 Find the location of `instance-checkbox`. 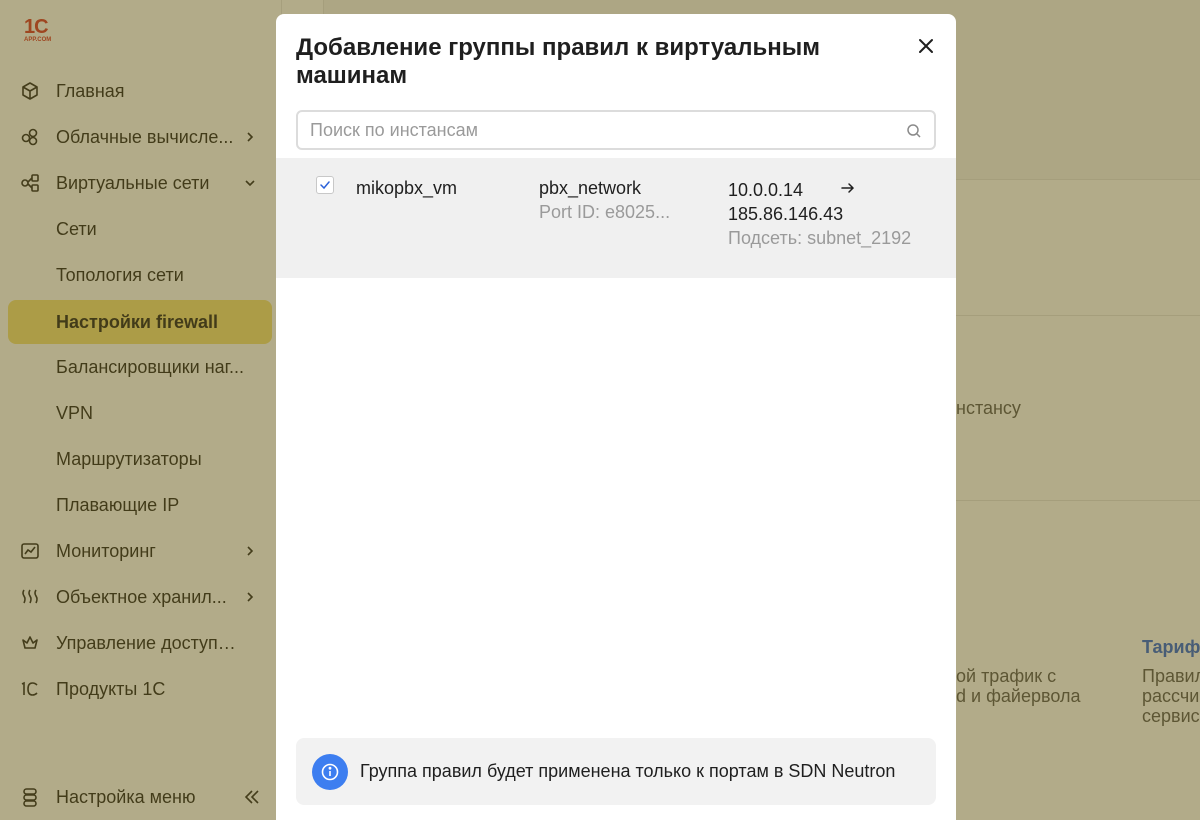

instance-checkbox is located at coordinates (325, 185).